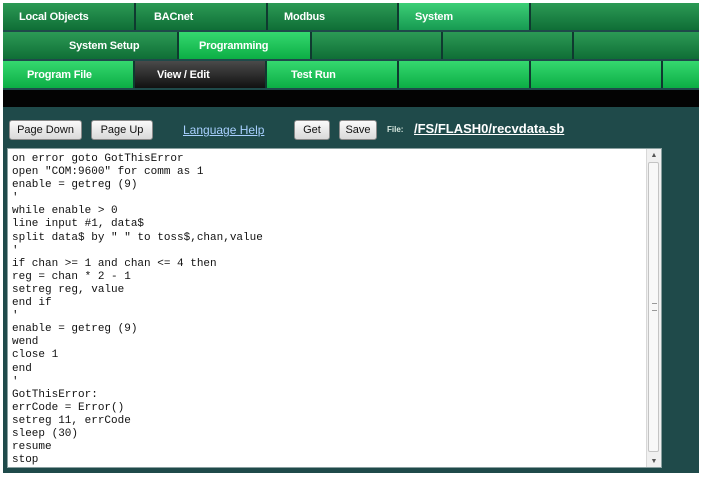  I want to click on scroll-thumb, so click(653, 307).